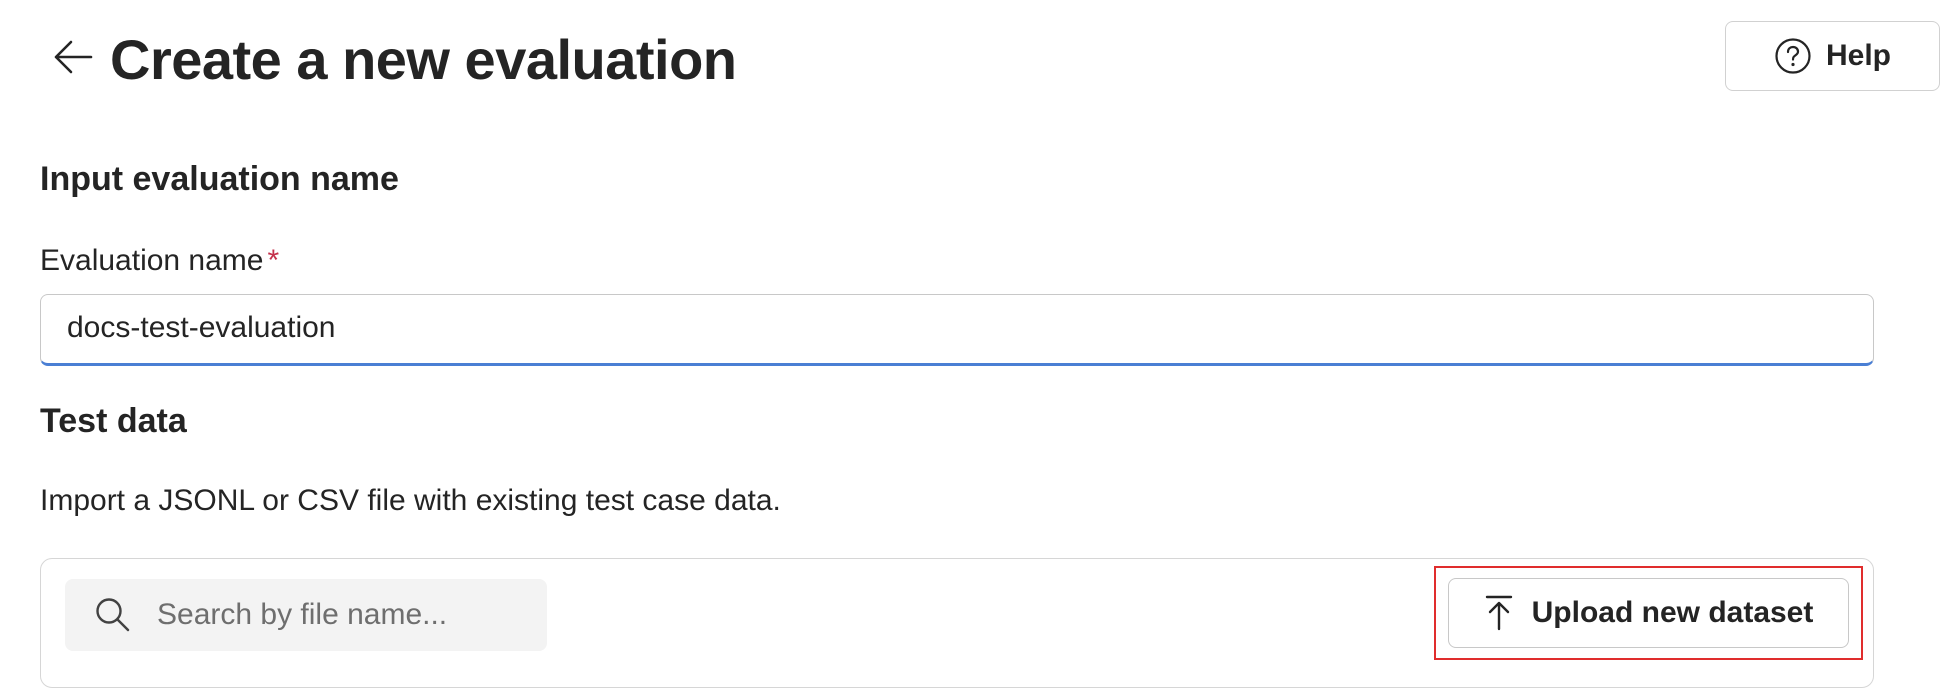 The image size is (1955, 688). Describe the element at coordinates (423, 59) in the screenshot. I see `page-title: Create a new evaluation` at that location.